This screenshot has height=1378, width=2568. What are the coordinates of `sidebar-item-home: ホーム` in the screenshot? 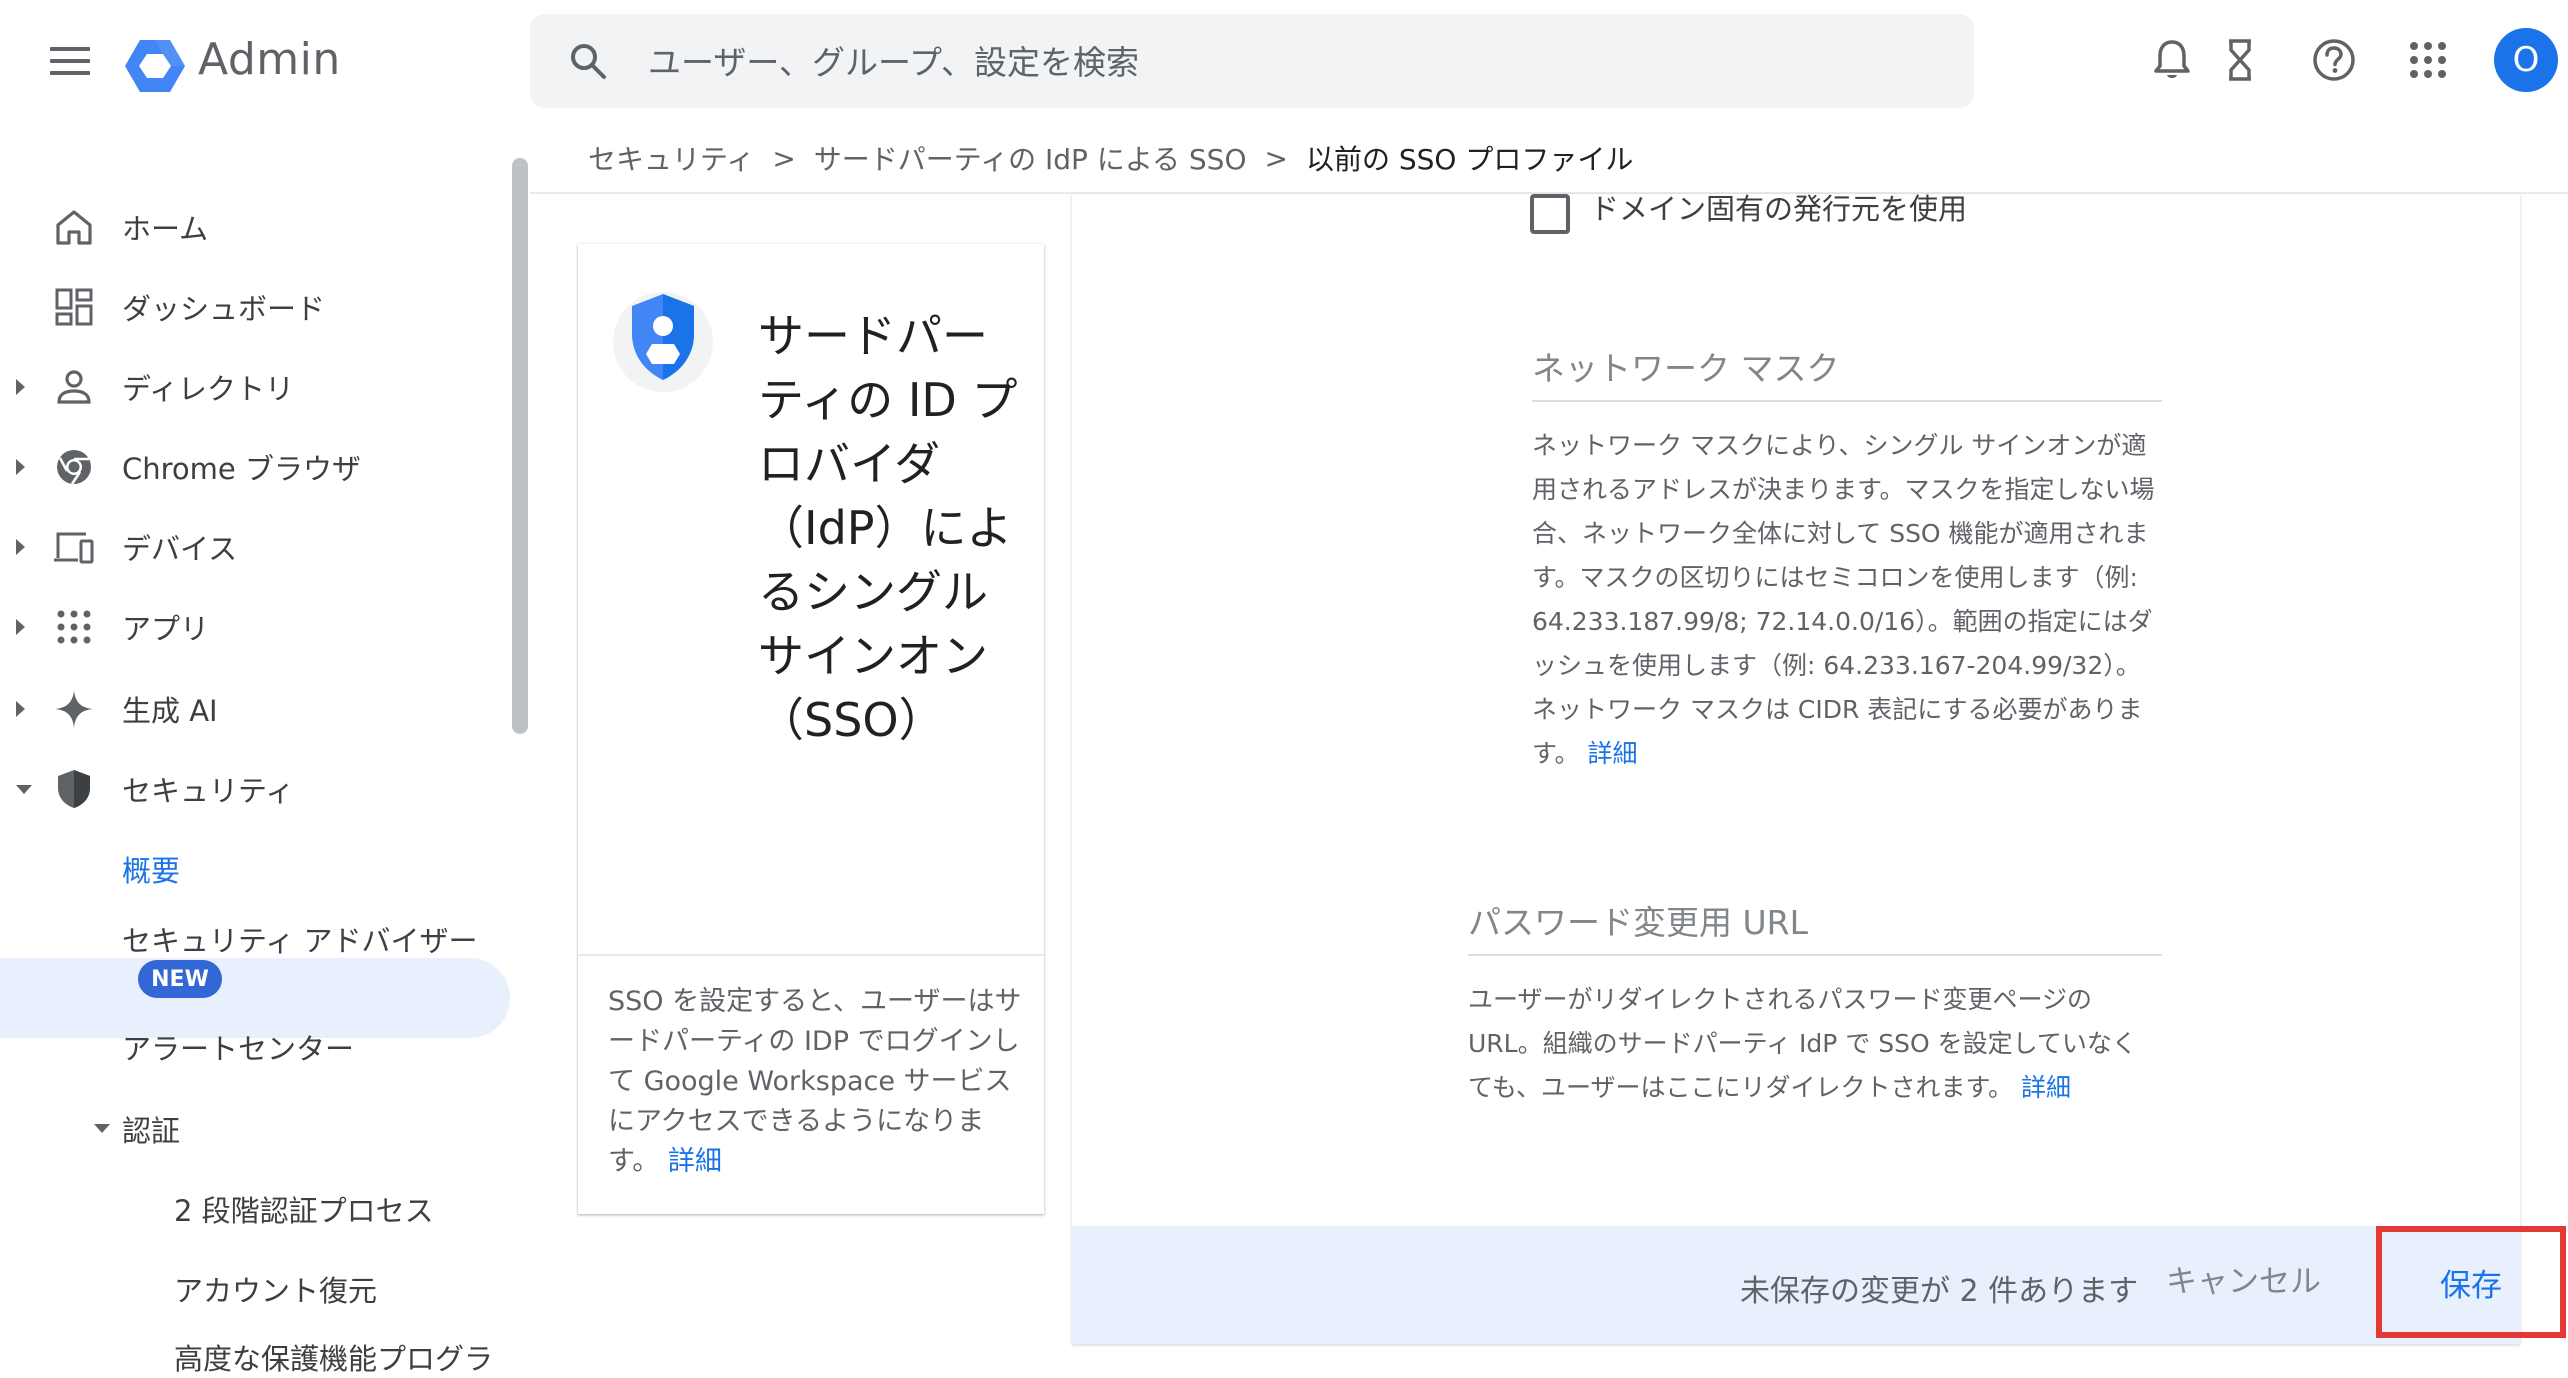 It's located at (255, 227).